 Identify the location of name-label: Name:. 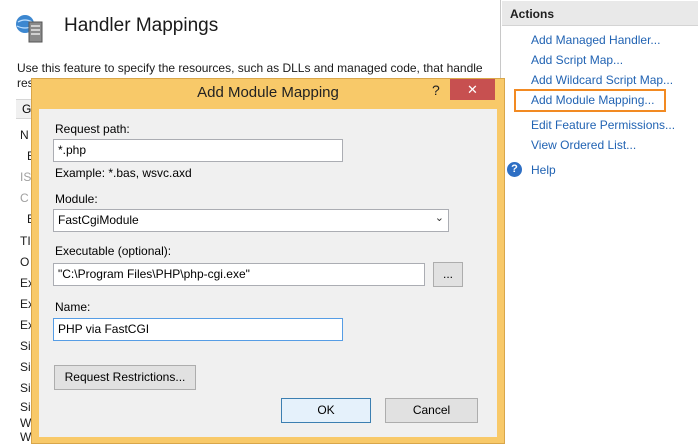
(73, 307).